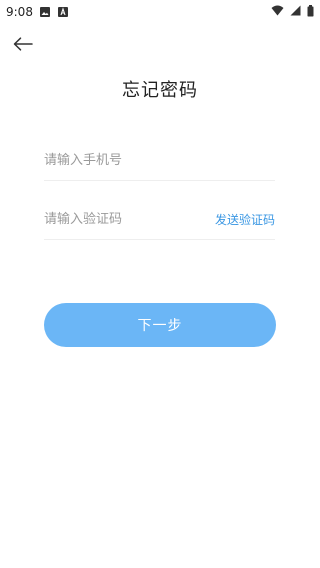  Describe the element at coordinates (129, 219) in the screenshot. I see `verification-code-input` at that location.